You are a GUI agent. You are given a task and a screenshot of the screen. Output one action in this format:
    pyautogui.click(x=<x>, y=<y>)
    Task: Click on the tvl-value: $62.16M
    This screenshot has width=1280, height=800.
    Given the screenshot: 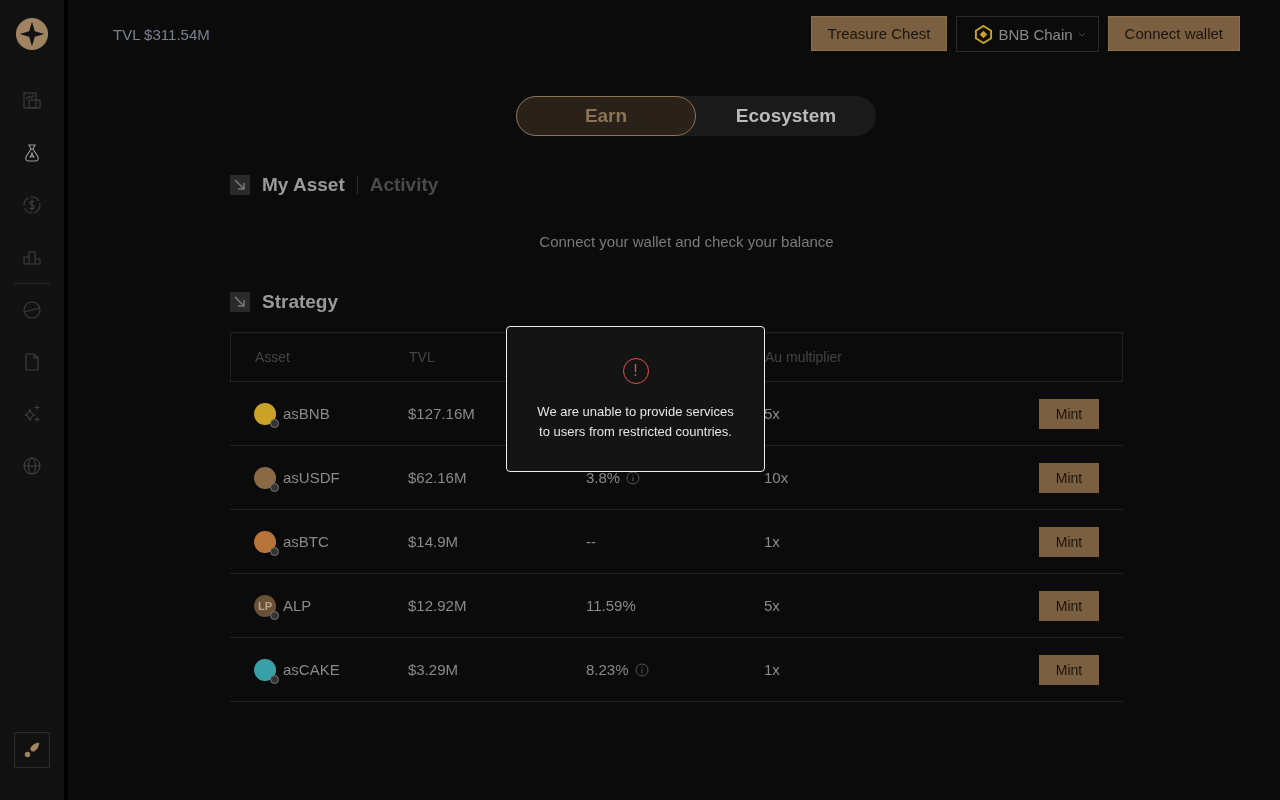 What is the action you would take?
    pyautogui.click(x=437, y=477)
    